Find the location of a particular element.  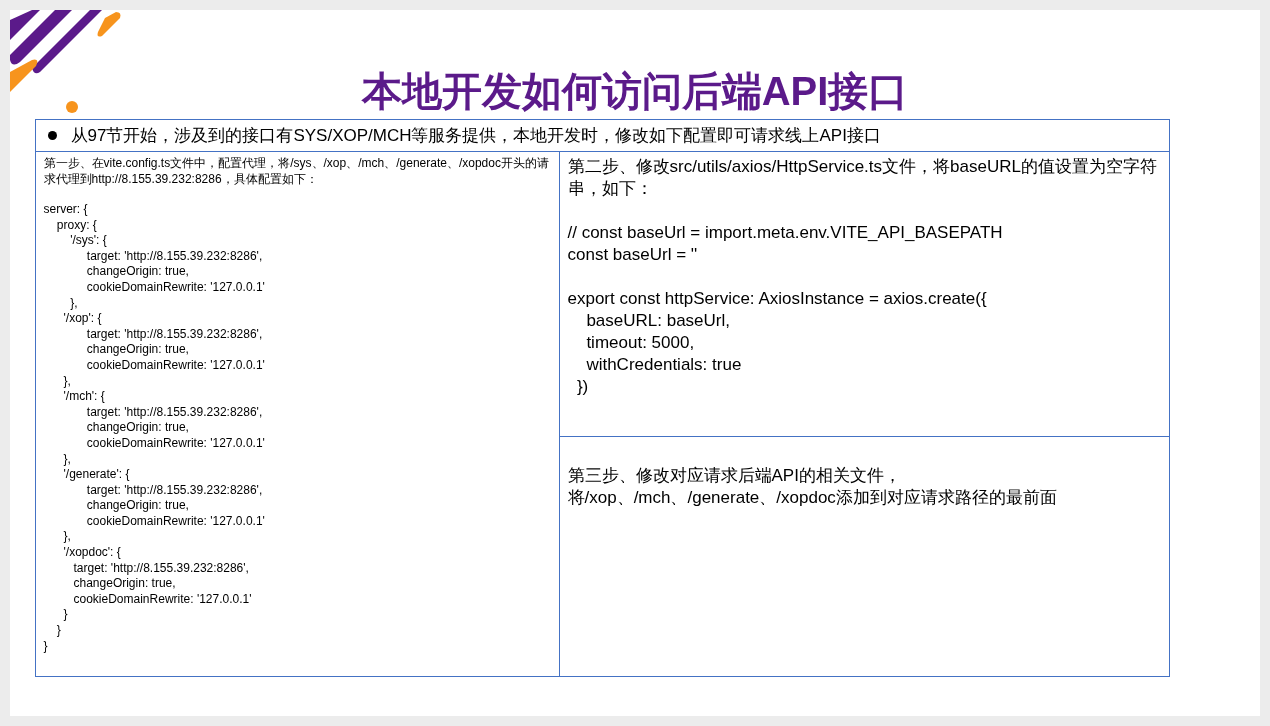

slide-title: 本地开发如何访问后端API接口 is located at coordinates (635, 91).